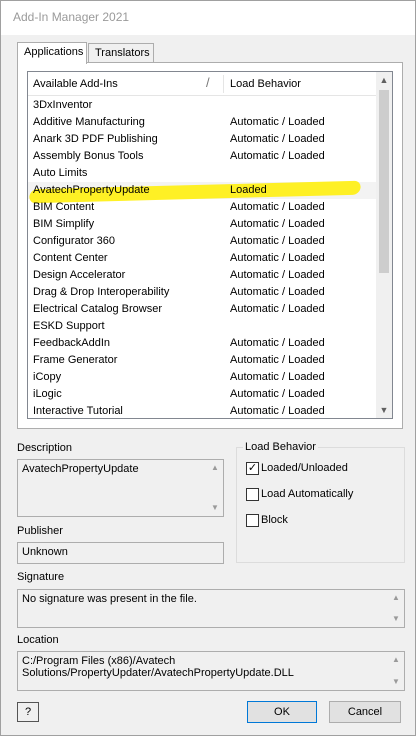 The width and height of the screenshot is (416, 736). What do you see at coordinates (252, 468) in the screenshot?
I see `checkbox-checked-icon: ✓` at bounding box center [252, 468].